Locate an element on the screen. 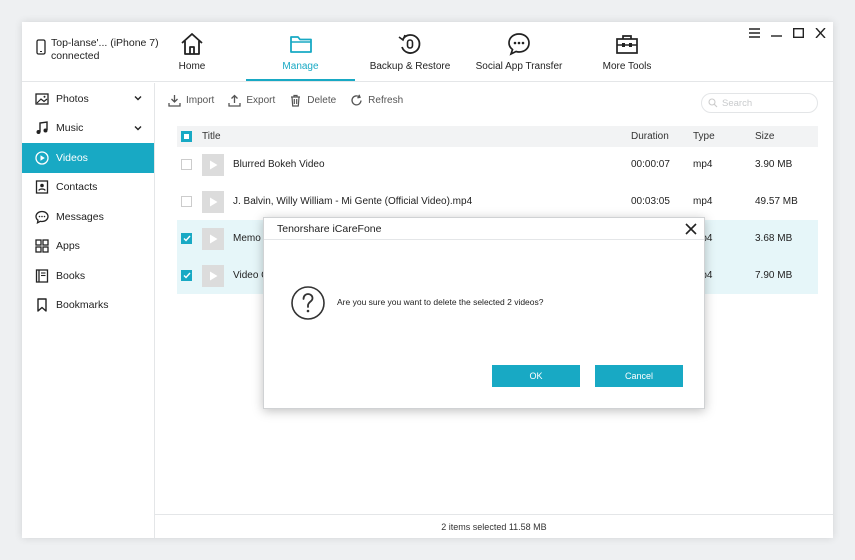  sidebar-item-label: Apps is located at coordinates (68, 246).